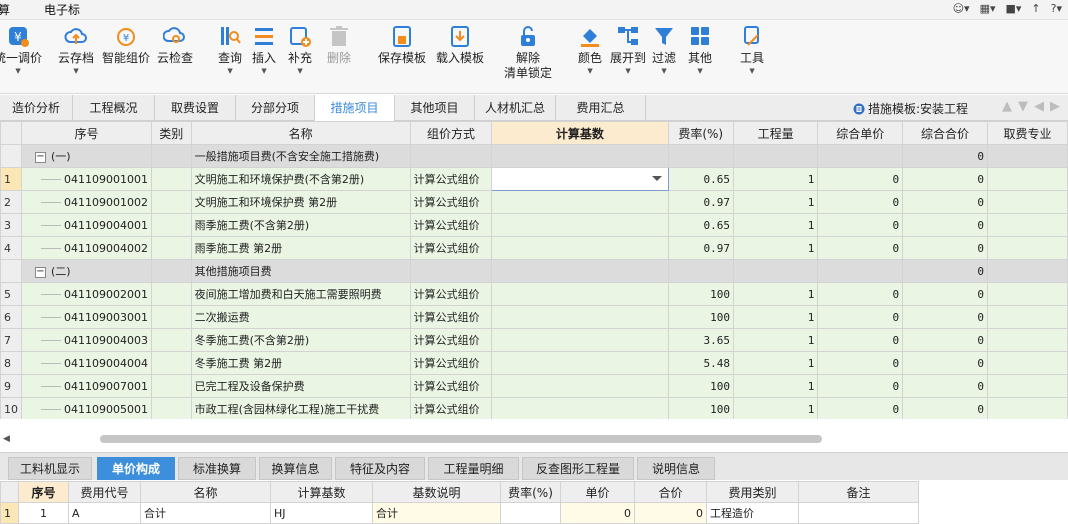 The image size is (1068, 524). I want to click on tab-1: 工程概况, so click(114, 108).